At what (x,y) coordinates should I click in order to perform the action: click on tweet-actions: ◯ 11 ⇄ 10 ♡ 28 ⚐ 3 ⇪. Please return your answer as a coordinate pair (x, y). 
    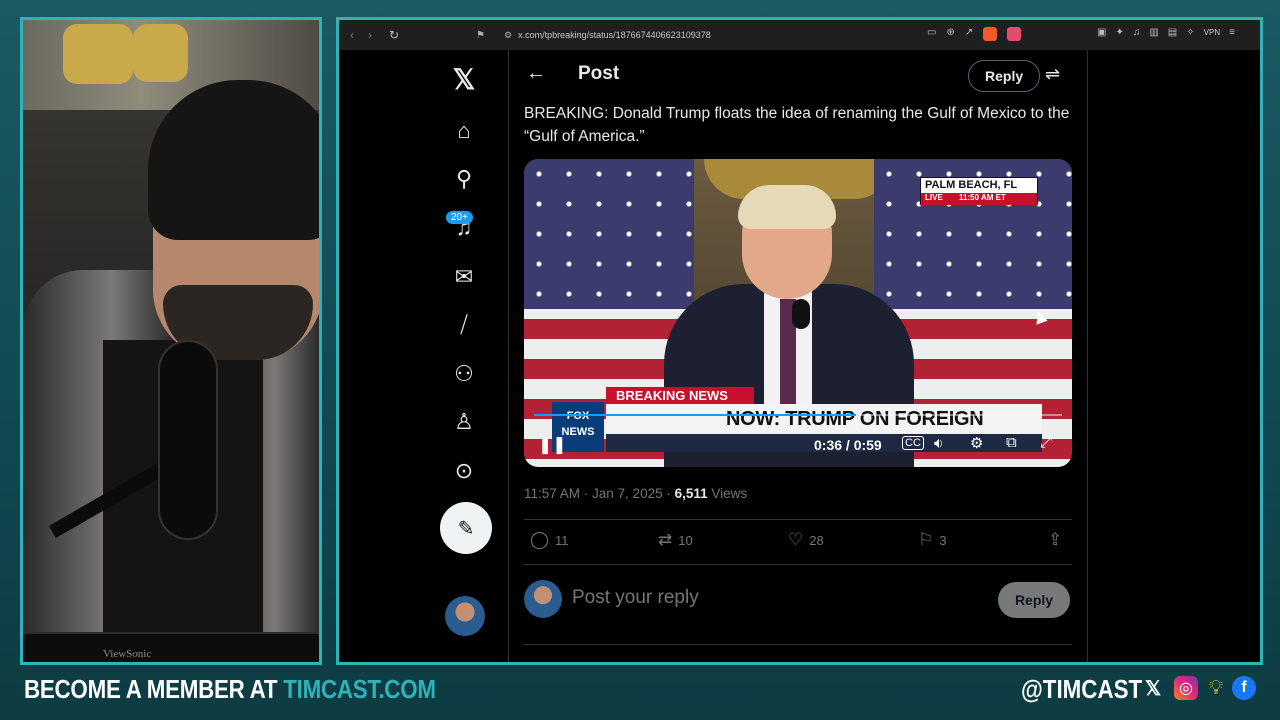
    Looking at the image, I should click on (798, 541).